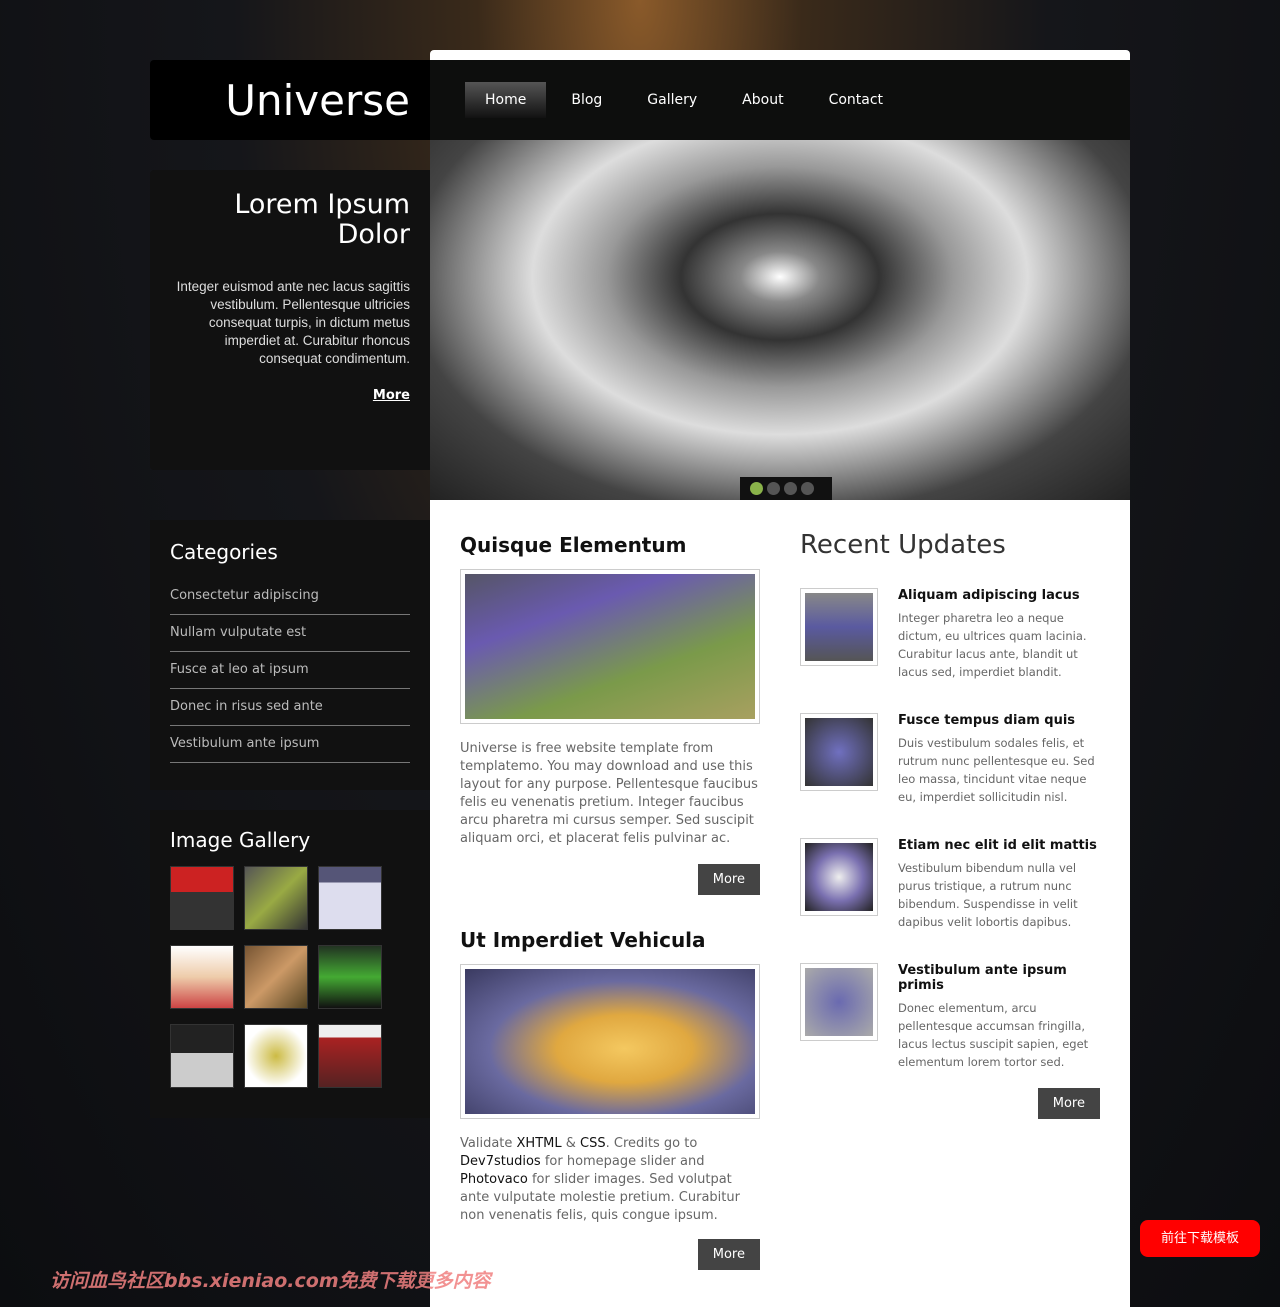  What do you see at coordinates (573, 545) in the screenshot?
I see `post-title: Quisque Elementum` at bounding box center [573, 545].